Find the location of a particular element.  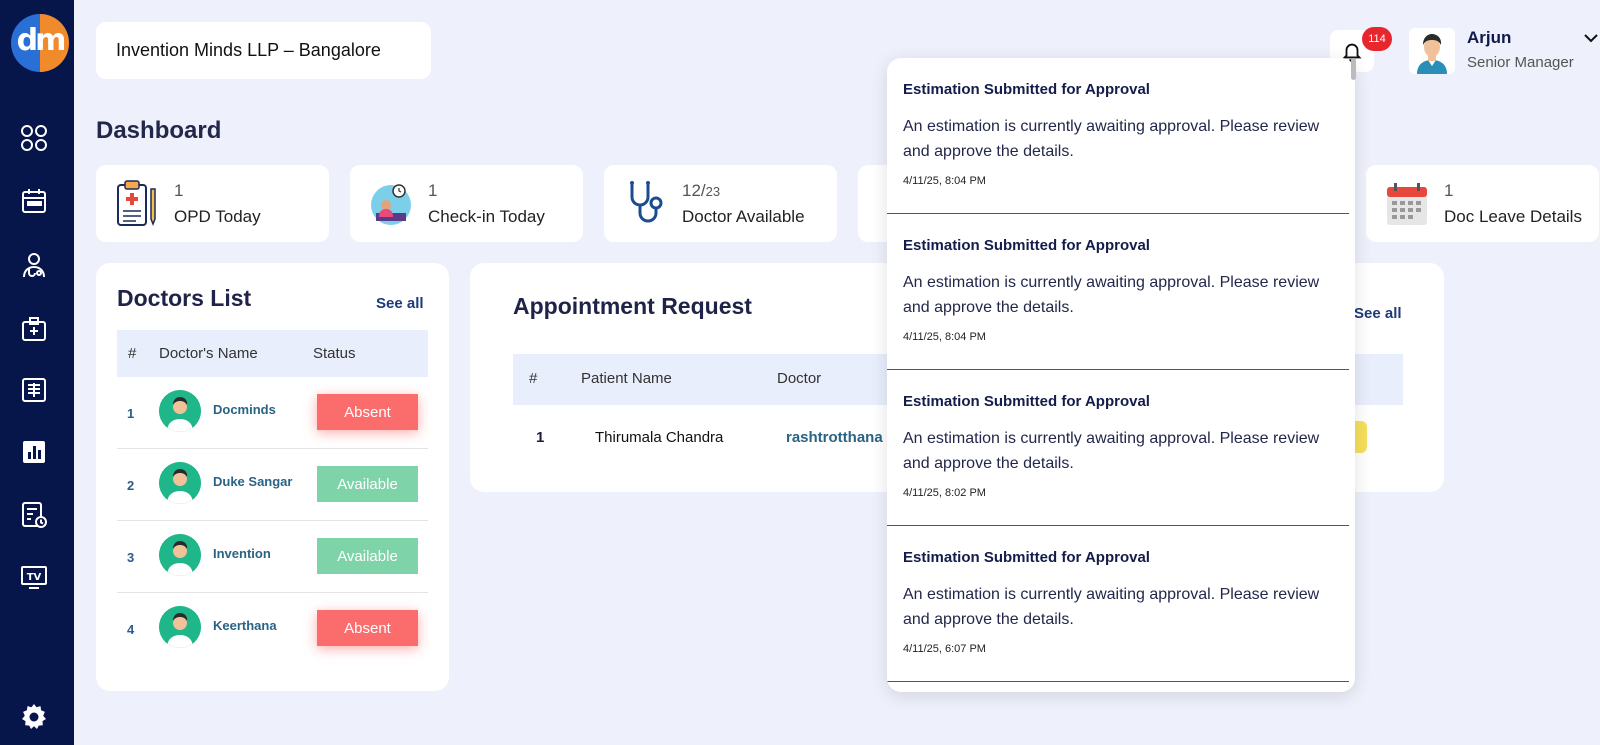

row-index: 4 is located at coordinates (131, 629).